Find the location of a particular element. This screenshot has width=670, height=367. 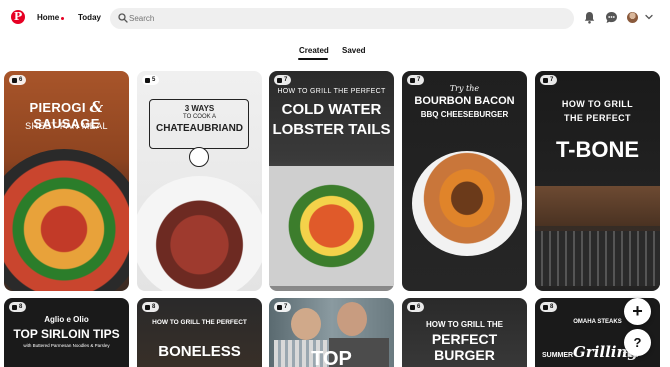

pin-title: BONELESS is located at coordinates (199, 351).